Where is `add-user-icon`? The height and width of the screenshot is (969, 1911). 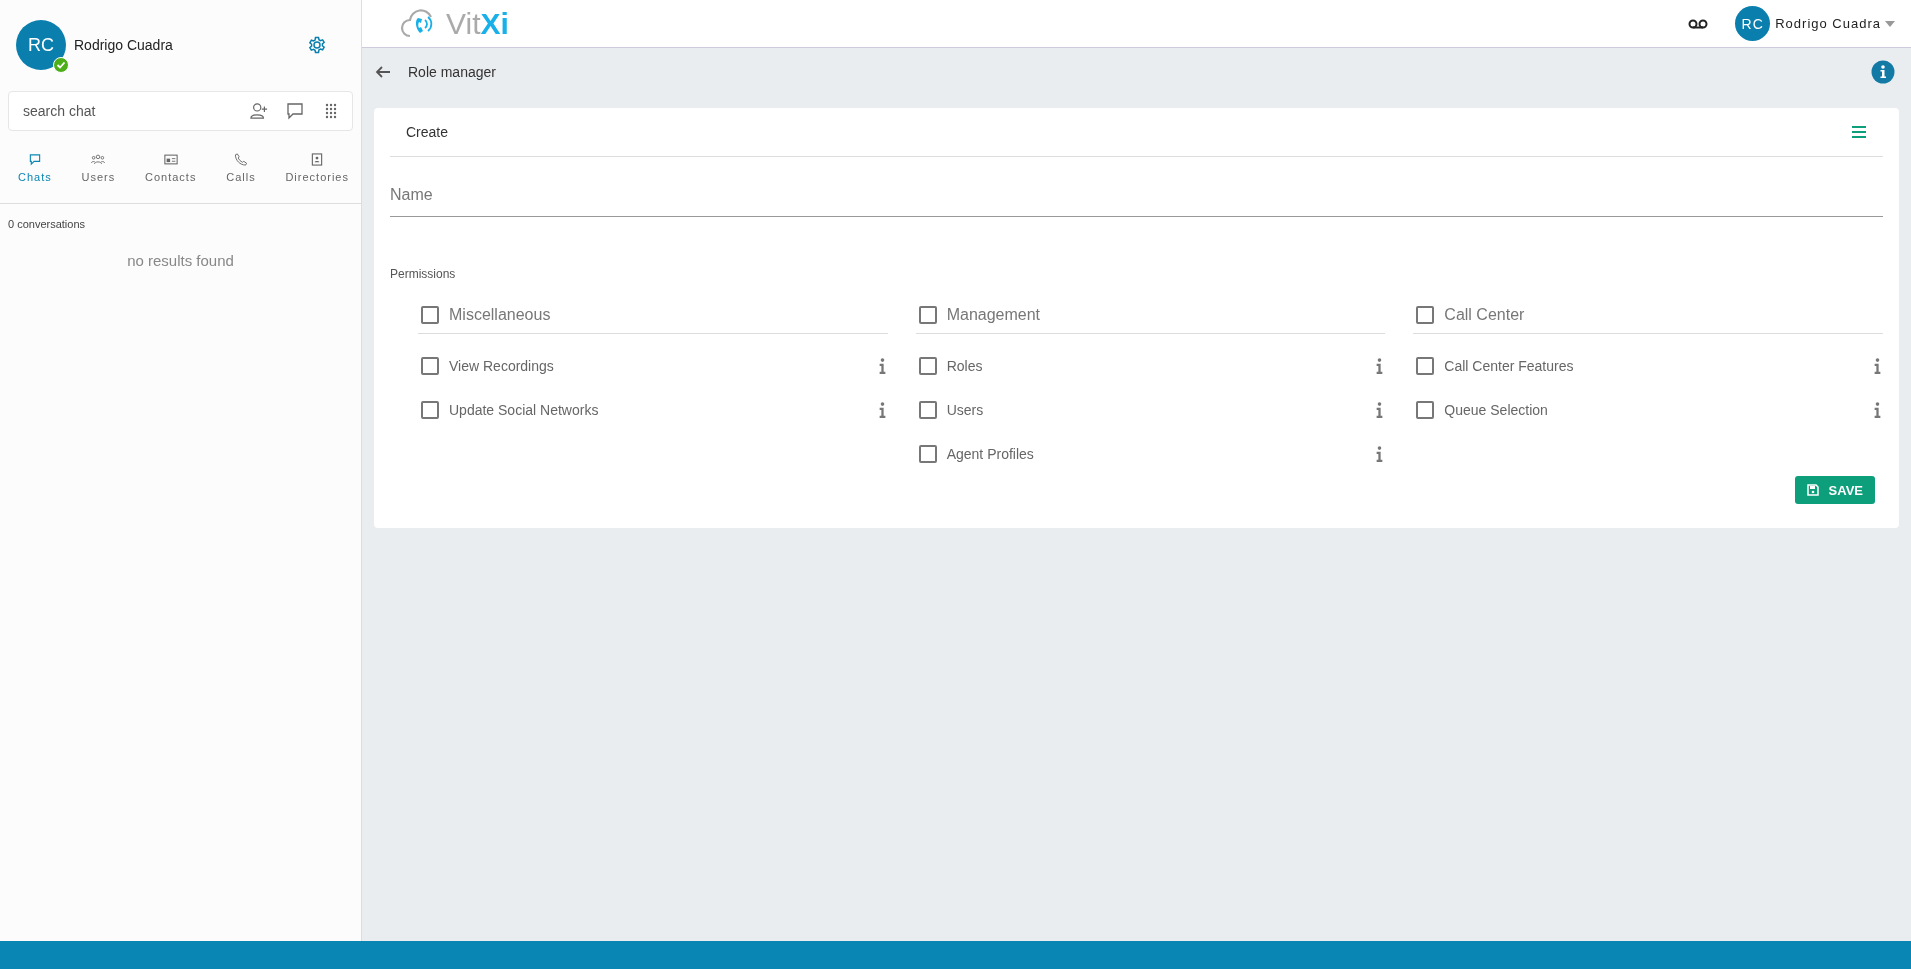 add-user-icon is located at coordinates (259, 111).